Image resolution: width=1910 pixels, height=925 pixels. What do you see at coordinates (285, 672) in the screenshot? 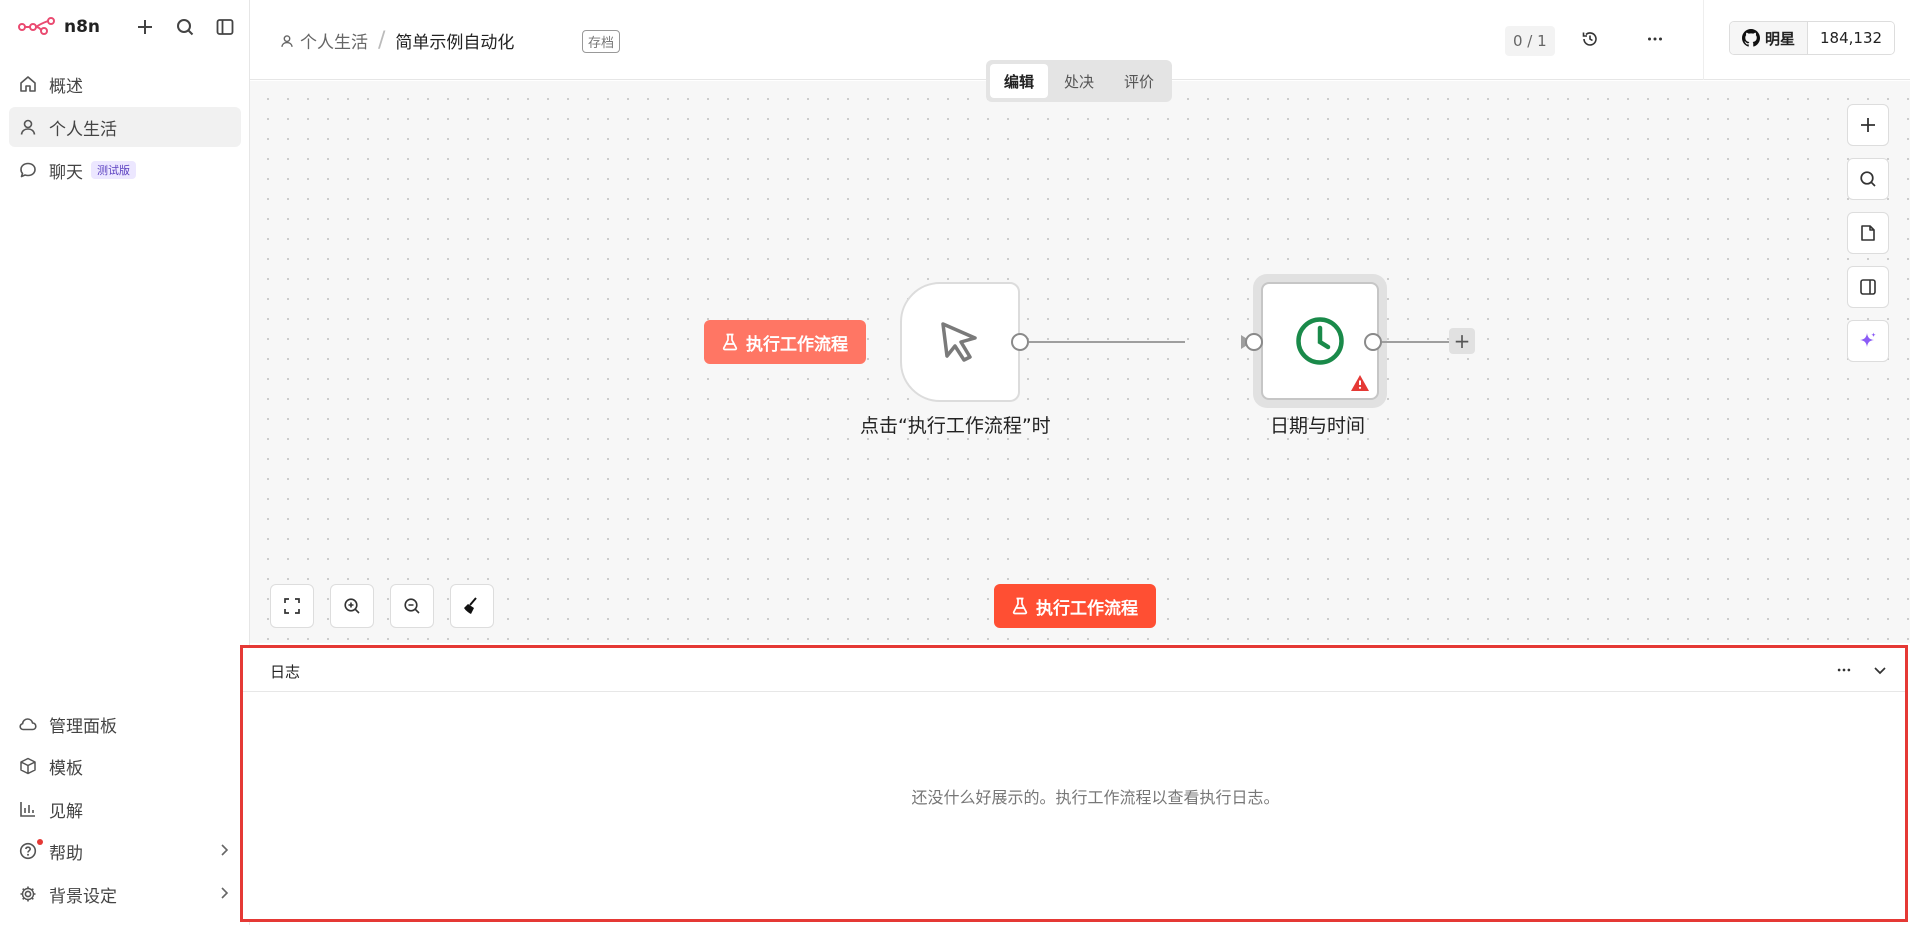
I see `logs-title: 日志` at bounding box center [285, 672].